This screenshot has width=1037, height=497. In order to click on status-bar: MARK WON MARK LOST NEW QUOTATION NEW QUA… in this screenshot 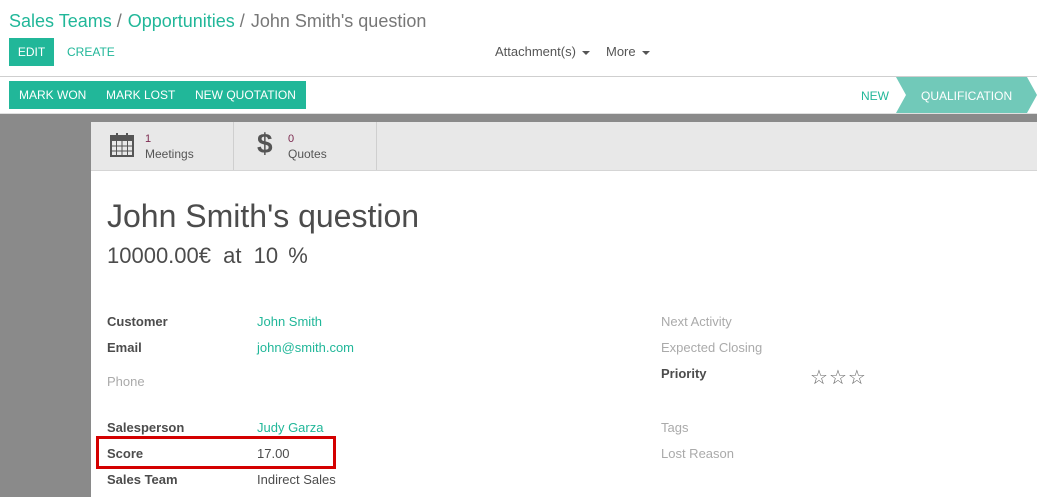, I will do `click(518, 95)`.